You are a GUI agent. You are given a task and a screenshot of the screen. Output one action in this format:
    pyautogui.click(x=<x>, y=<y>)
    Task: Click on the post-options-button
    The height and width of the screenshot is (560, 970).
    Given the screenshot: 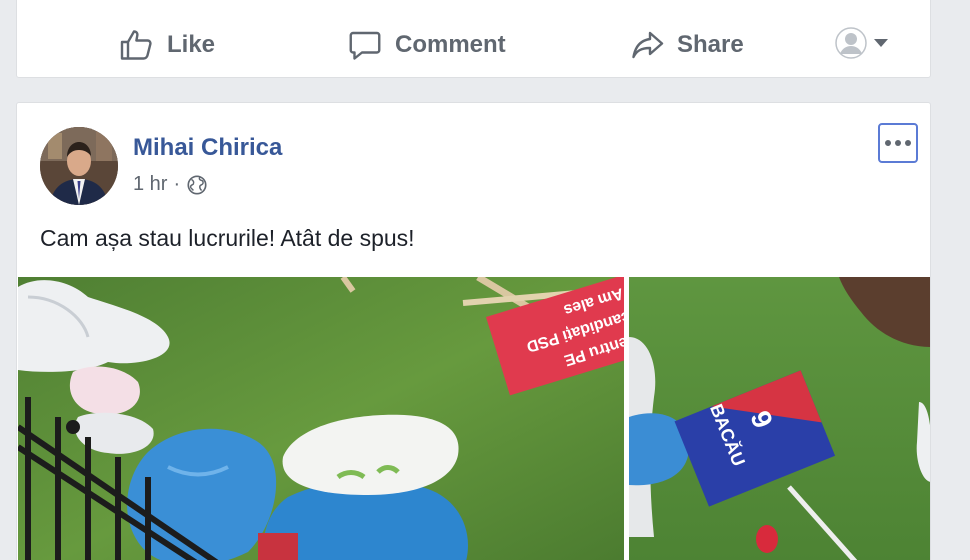 What is the action you would take?
    pyautogui.click(x=898, y=143)
    